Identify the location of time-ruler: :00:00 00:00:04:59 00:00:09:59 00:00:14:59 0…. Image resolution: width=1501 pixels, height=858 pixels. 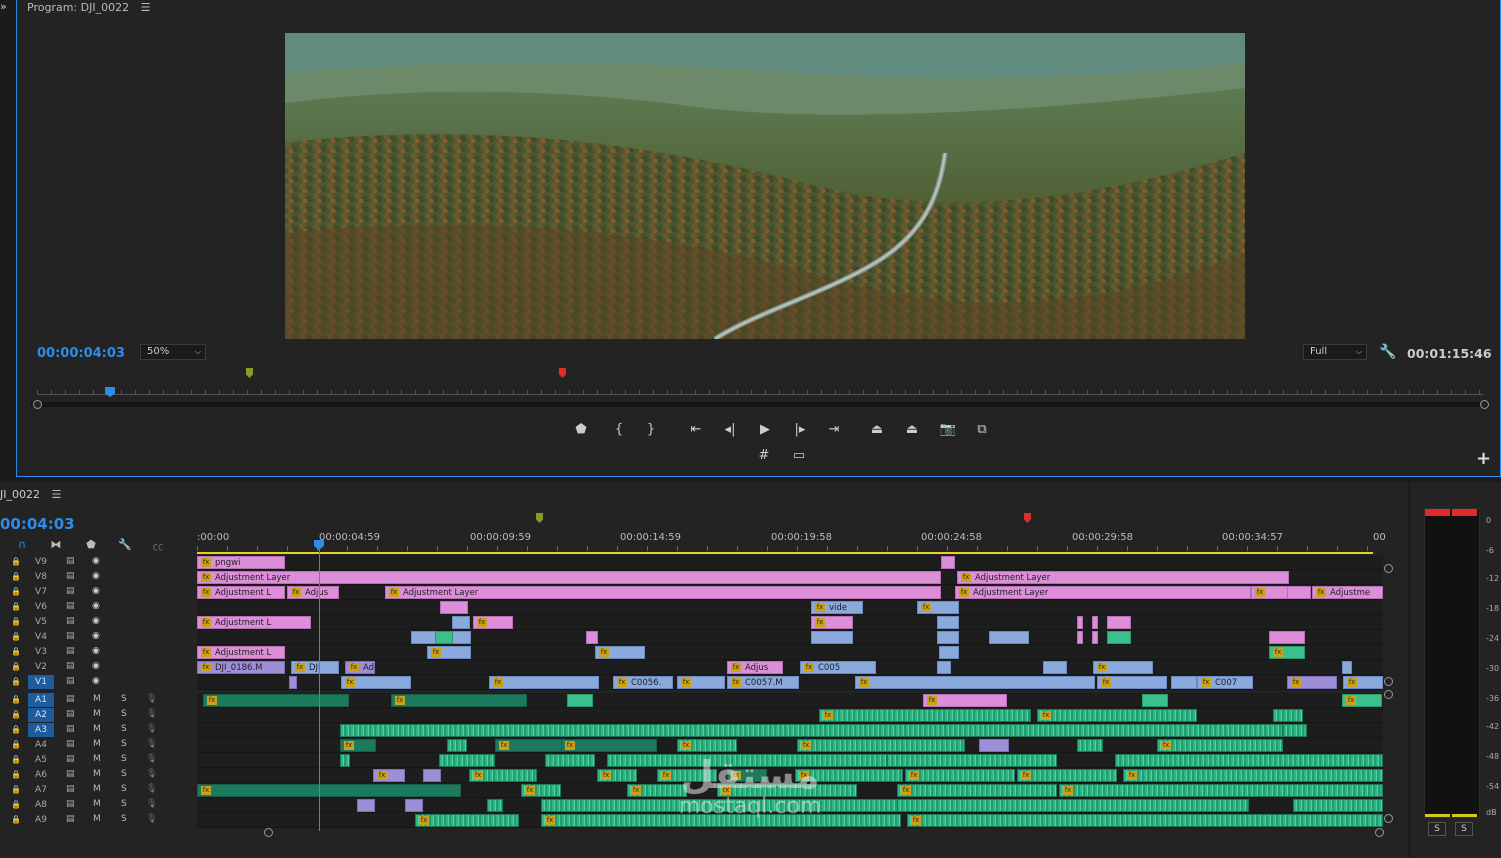
(791, 539).